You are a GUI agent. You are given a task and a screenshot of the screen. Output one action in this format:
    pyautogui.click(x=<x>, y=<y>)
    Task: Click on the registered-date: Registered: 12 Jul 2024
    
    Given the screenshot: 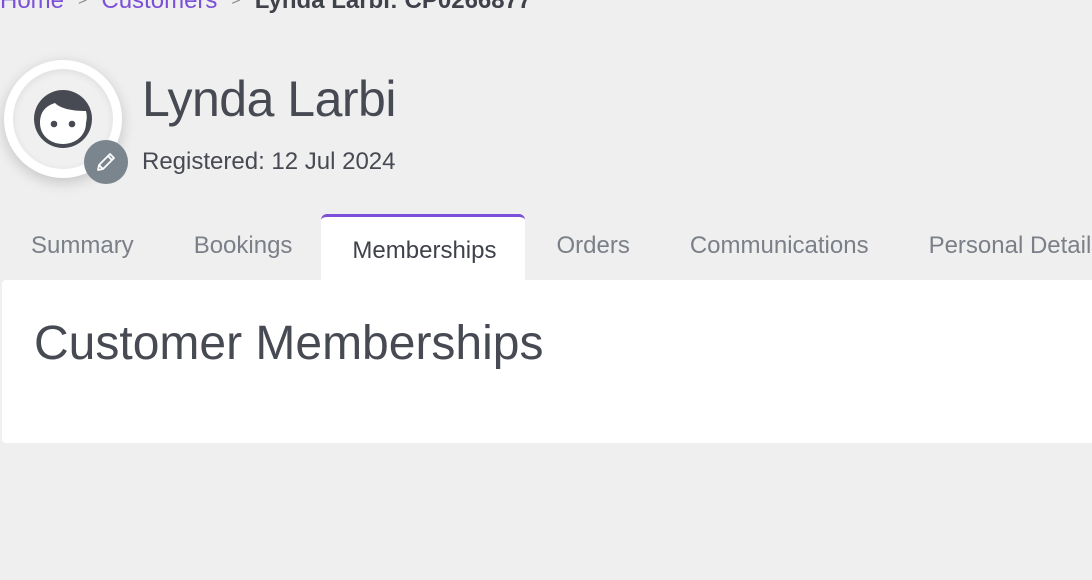 What is the action you would take?
    pyautogui.click(x=269, y=161)
    